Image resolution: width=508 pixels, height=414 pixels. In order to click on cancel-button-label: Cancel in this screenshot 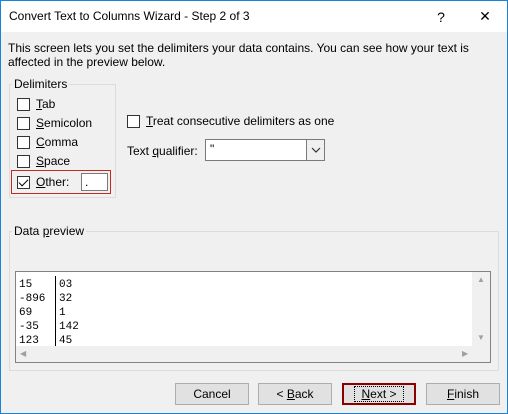, I will do `click(212, 394)`.